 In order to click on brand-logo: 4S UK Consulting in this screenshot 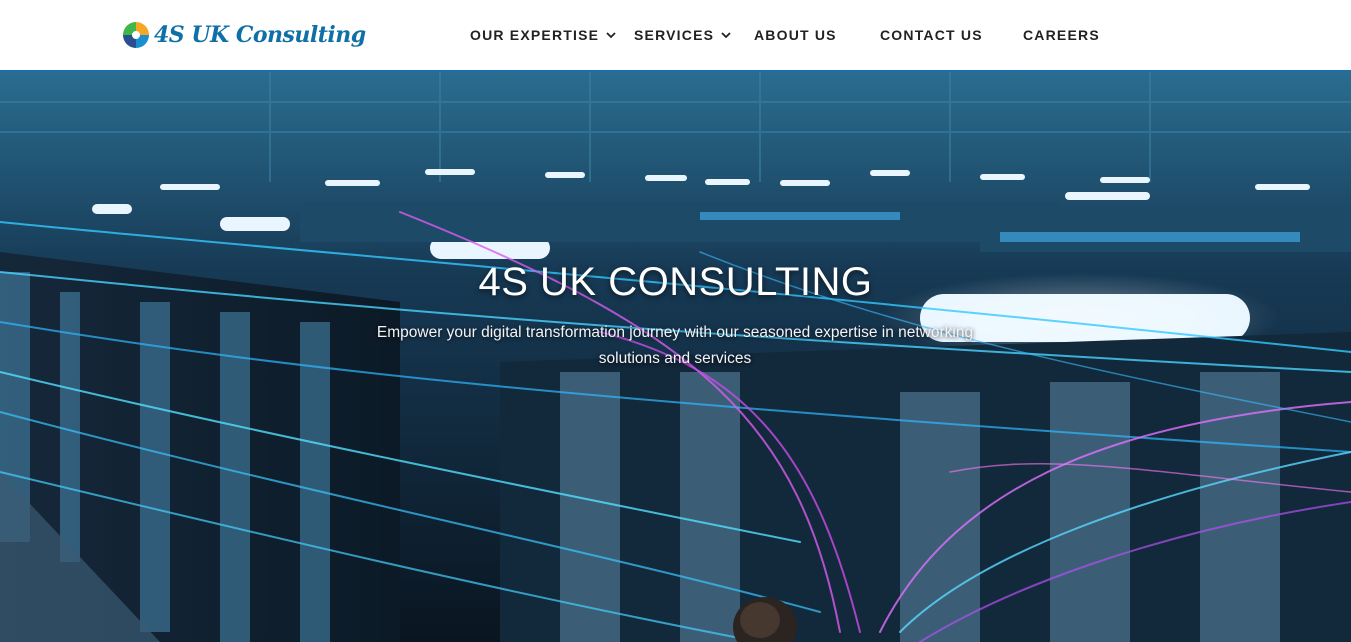, I will do `click(243, 35)`.